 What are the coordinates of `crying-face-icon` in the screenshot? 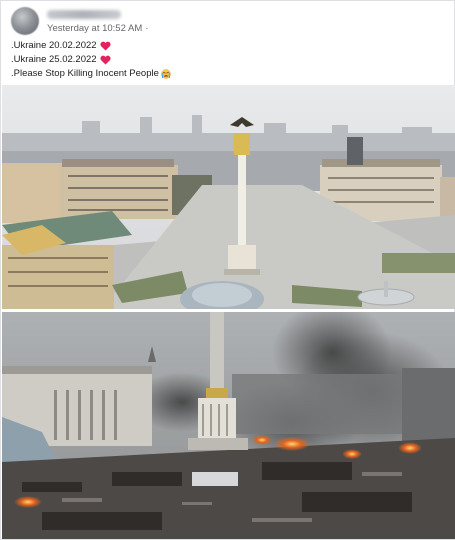 It's located at (166, 74).